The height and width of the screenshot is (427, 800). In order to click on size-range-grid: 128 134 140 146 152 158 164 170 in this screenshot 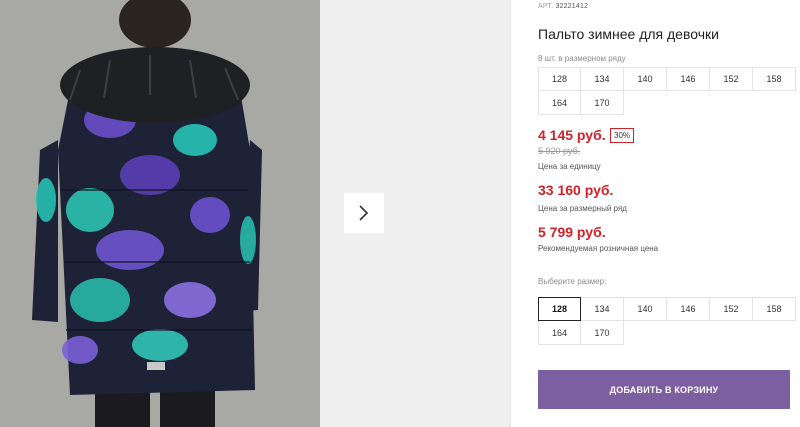, I will do `click(667, 91)`.